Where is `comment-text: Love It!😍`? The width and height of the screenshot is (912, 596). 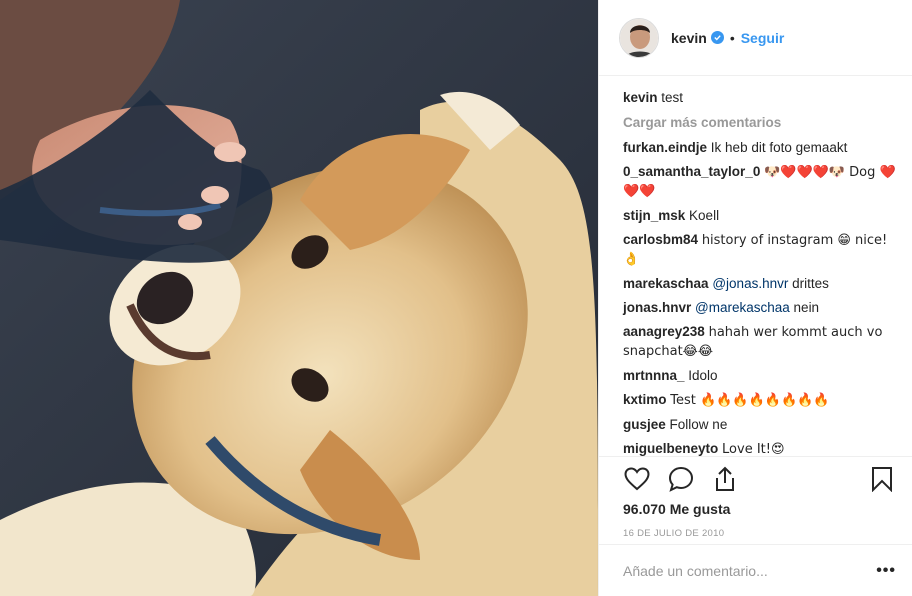 comment-text: Love It!😍 is located at coordinates (753, 449).